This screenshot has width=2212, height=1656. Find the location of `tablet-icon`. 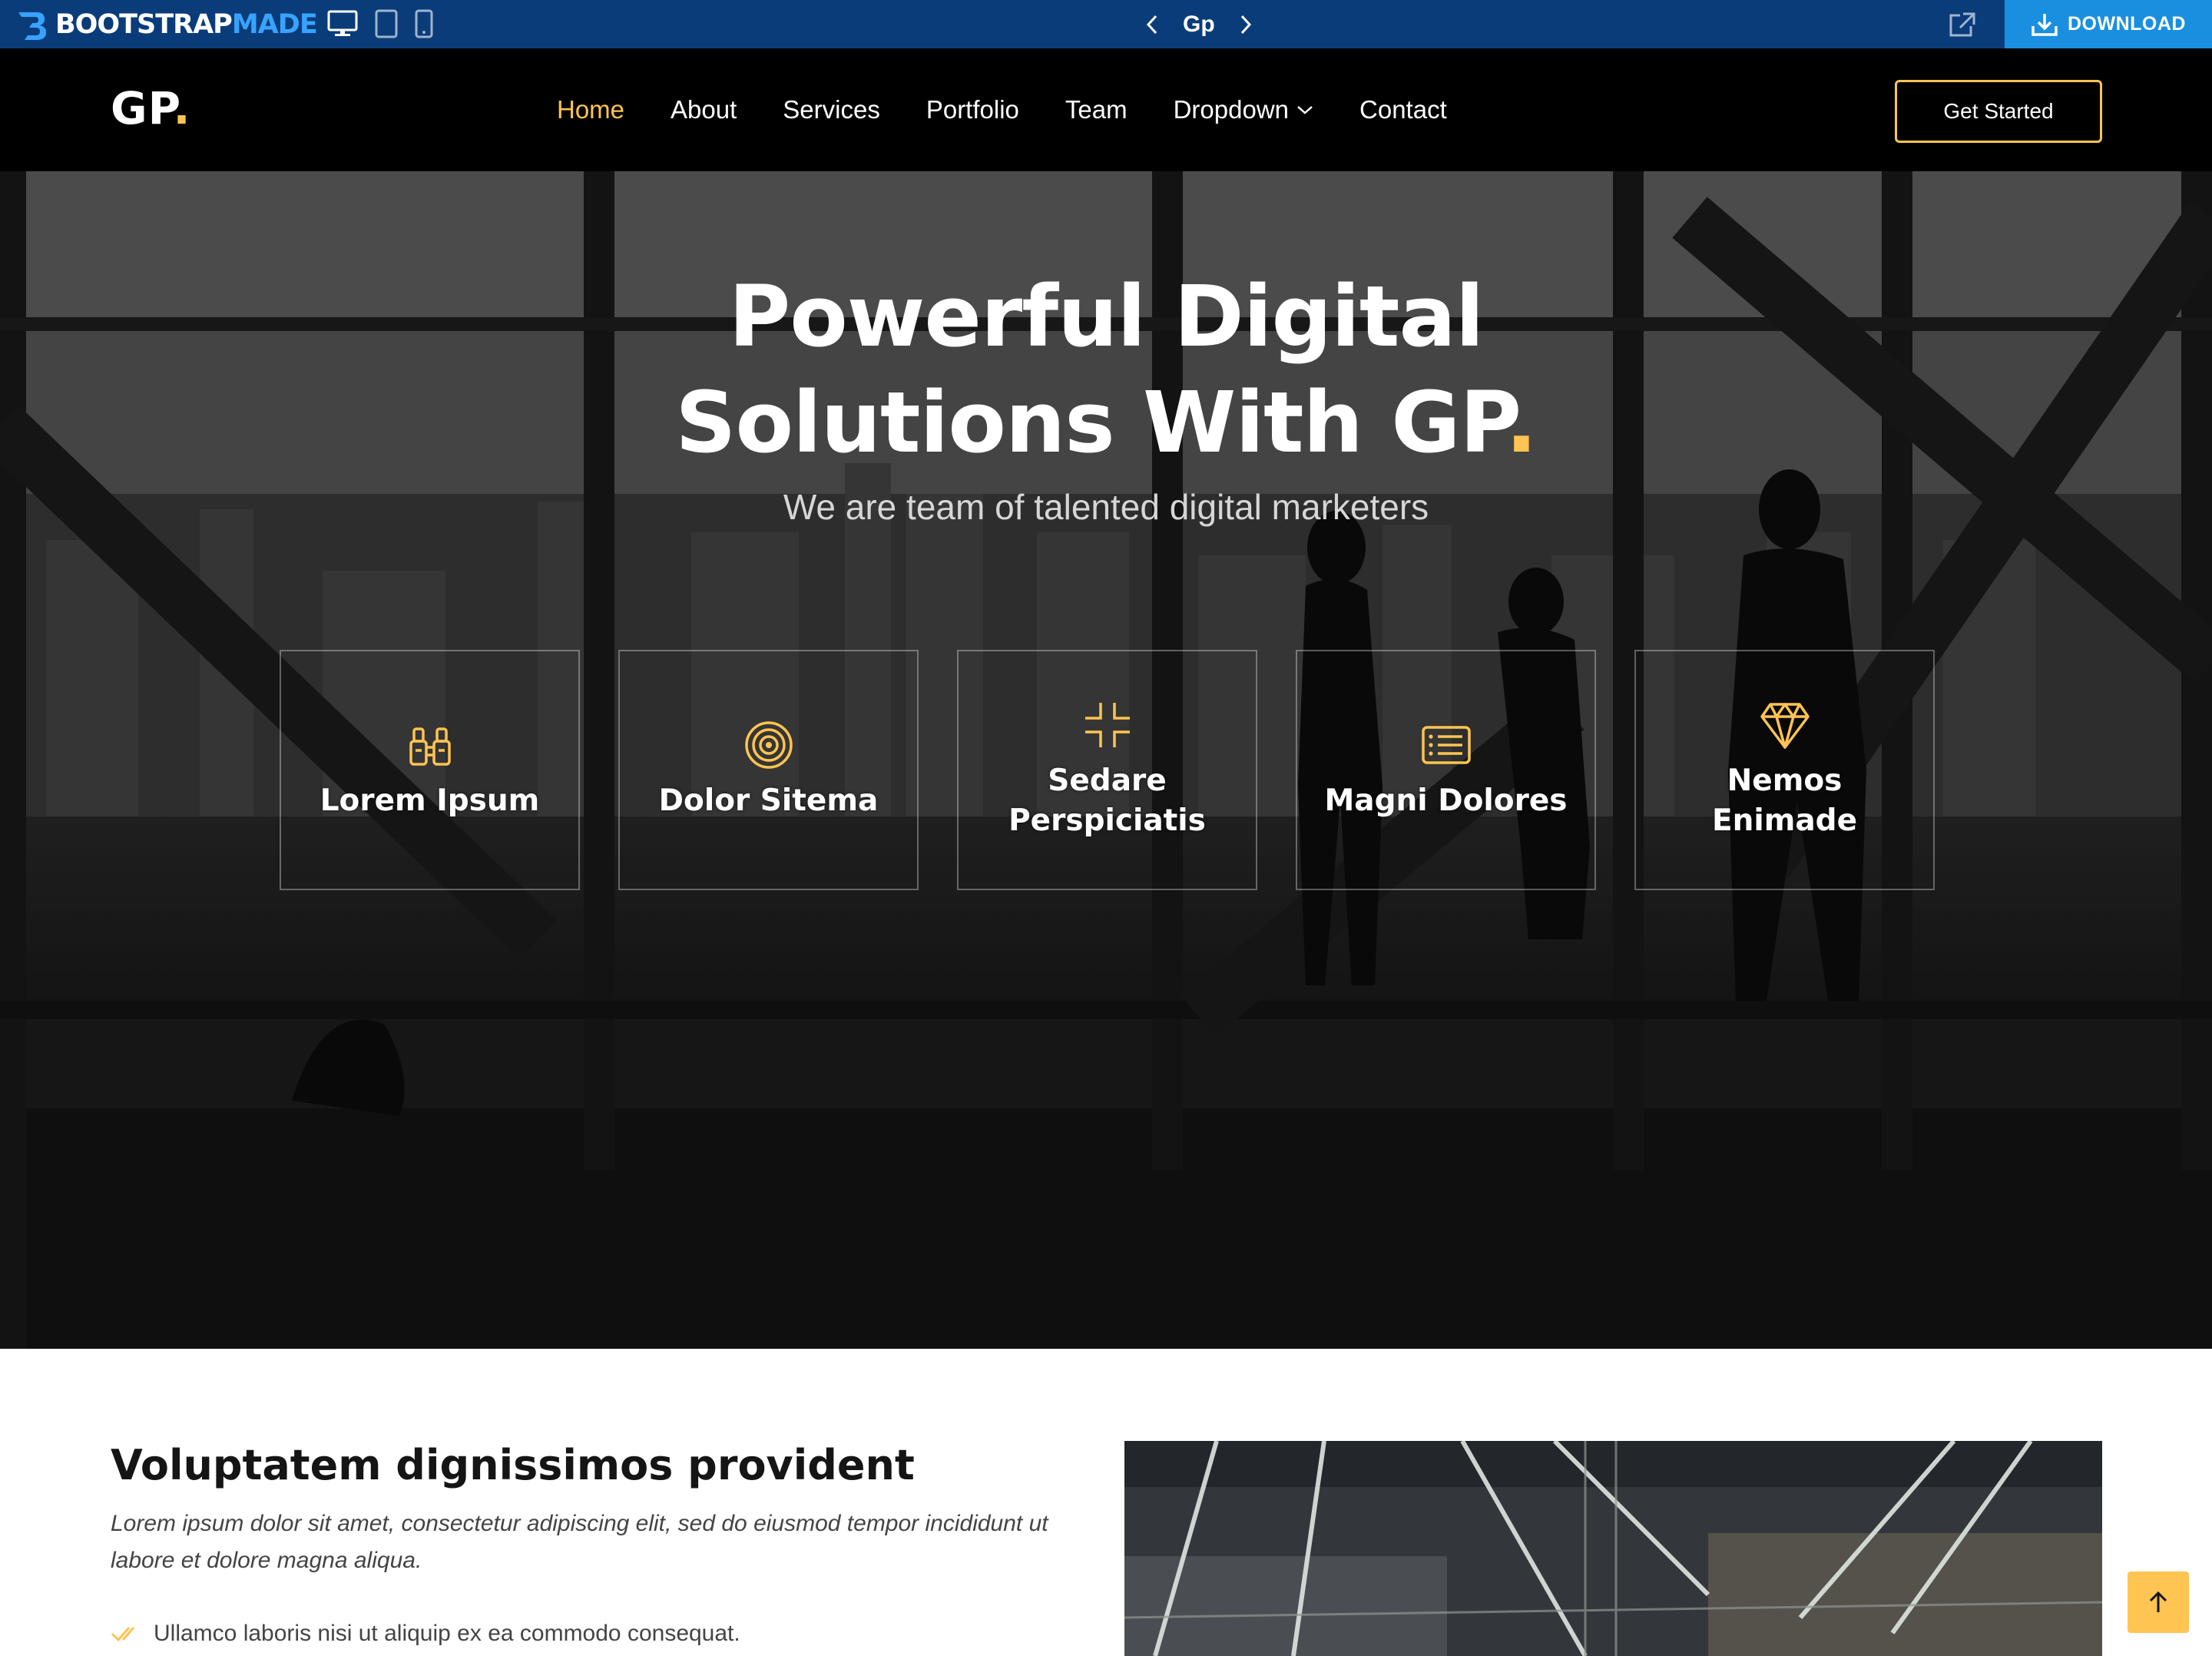

tablet-icon is located at coordinates (386, 23).